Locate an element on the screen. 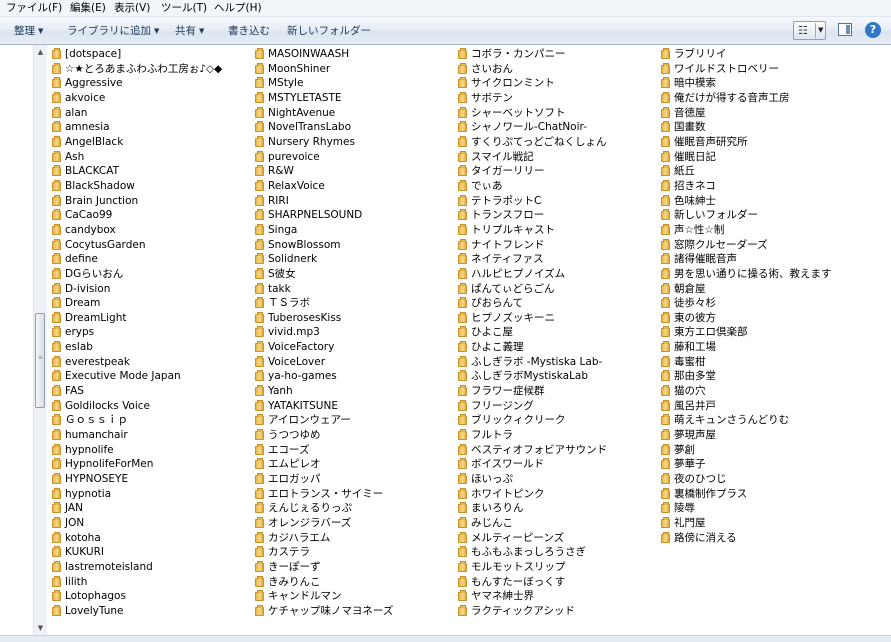 The image size is (891, 642). folder-name: RelaxVoice is located at coordinates (296, 185).